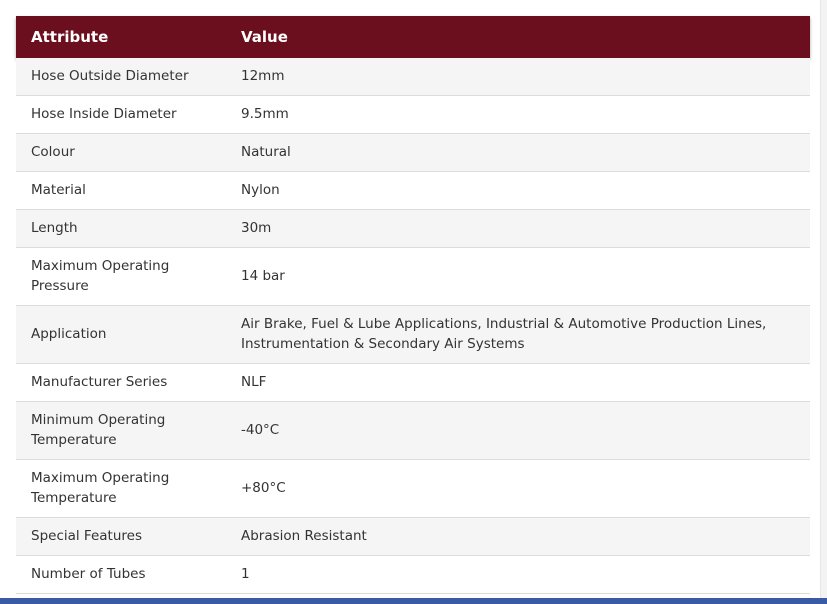  I want to click on table-row: Manufacturer Series NLF, so click(413, 382).